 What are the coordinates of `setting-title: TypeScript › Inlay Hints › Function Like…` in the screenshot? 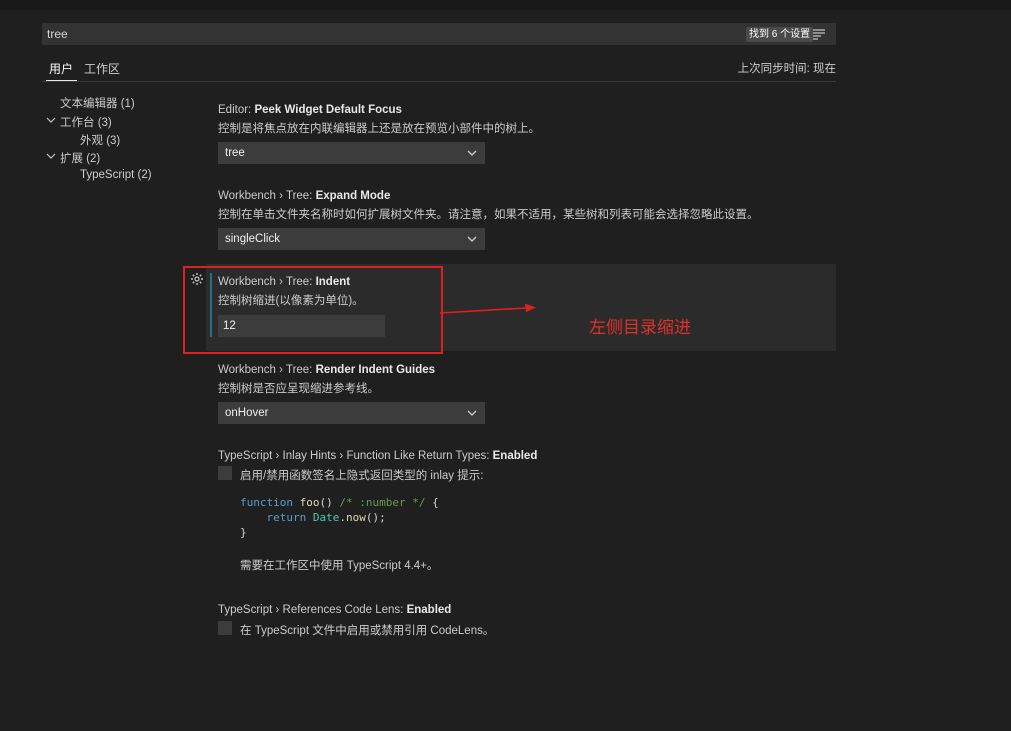 It's located at (378, 456).